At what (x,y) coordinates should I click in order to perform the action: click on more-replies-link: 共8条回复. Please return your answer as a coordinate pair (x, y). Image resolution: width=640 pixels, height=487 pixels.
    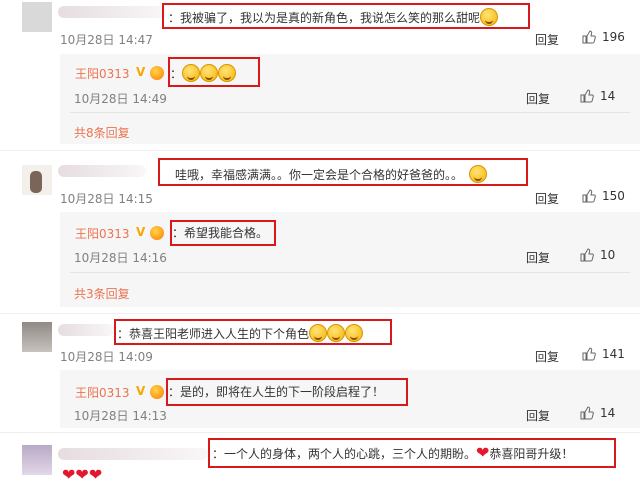
    Looking at the image, I should click on (102, 132).